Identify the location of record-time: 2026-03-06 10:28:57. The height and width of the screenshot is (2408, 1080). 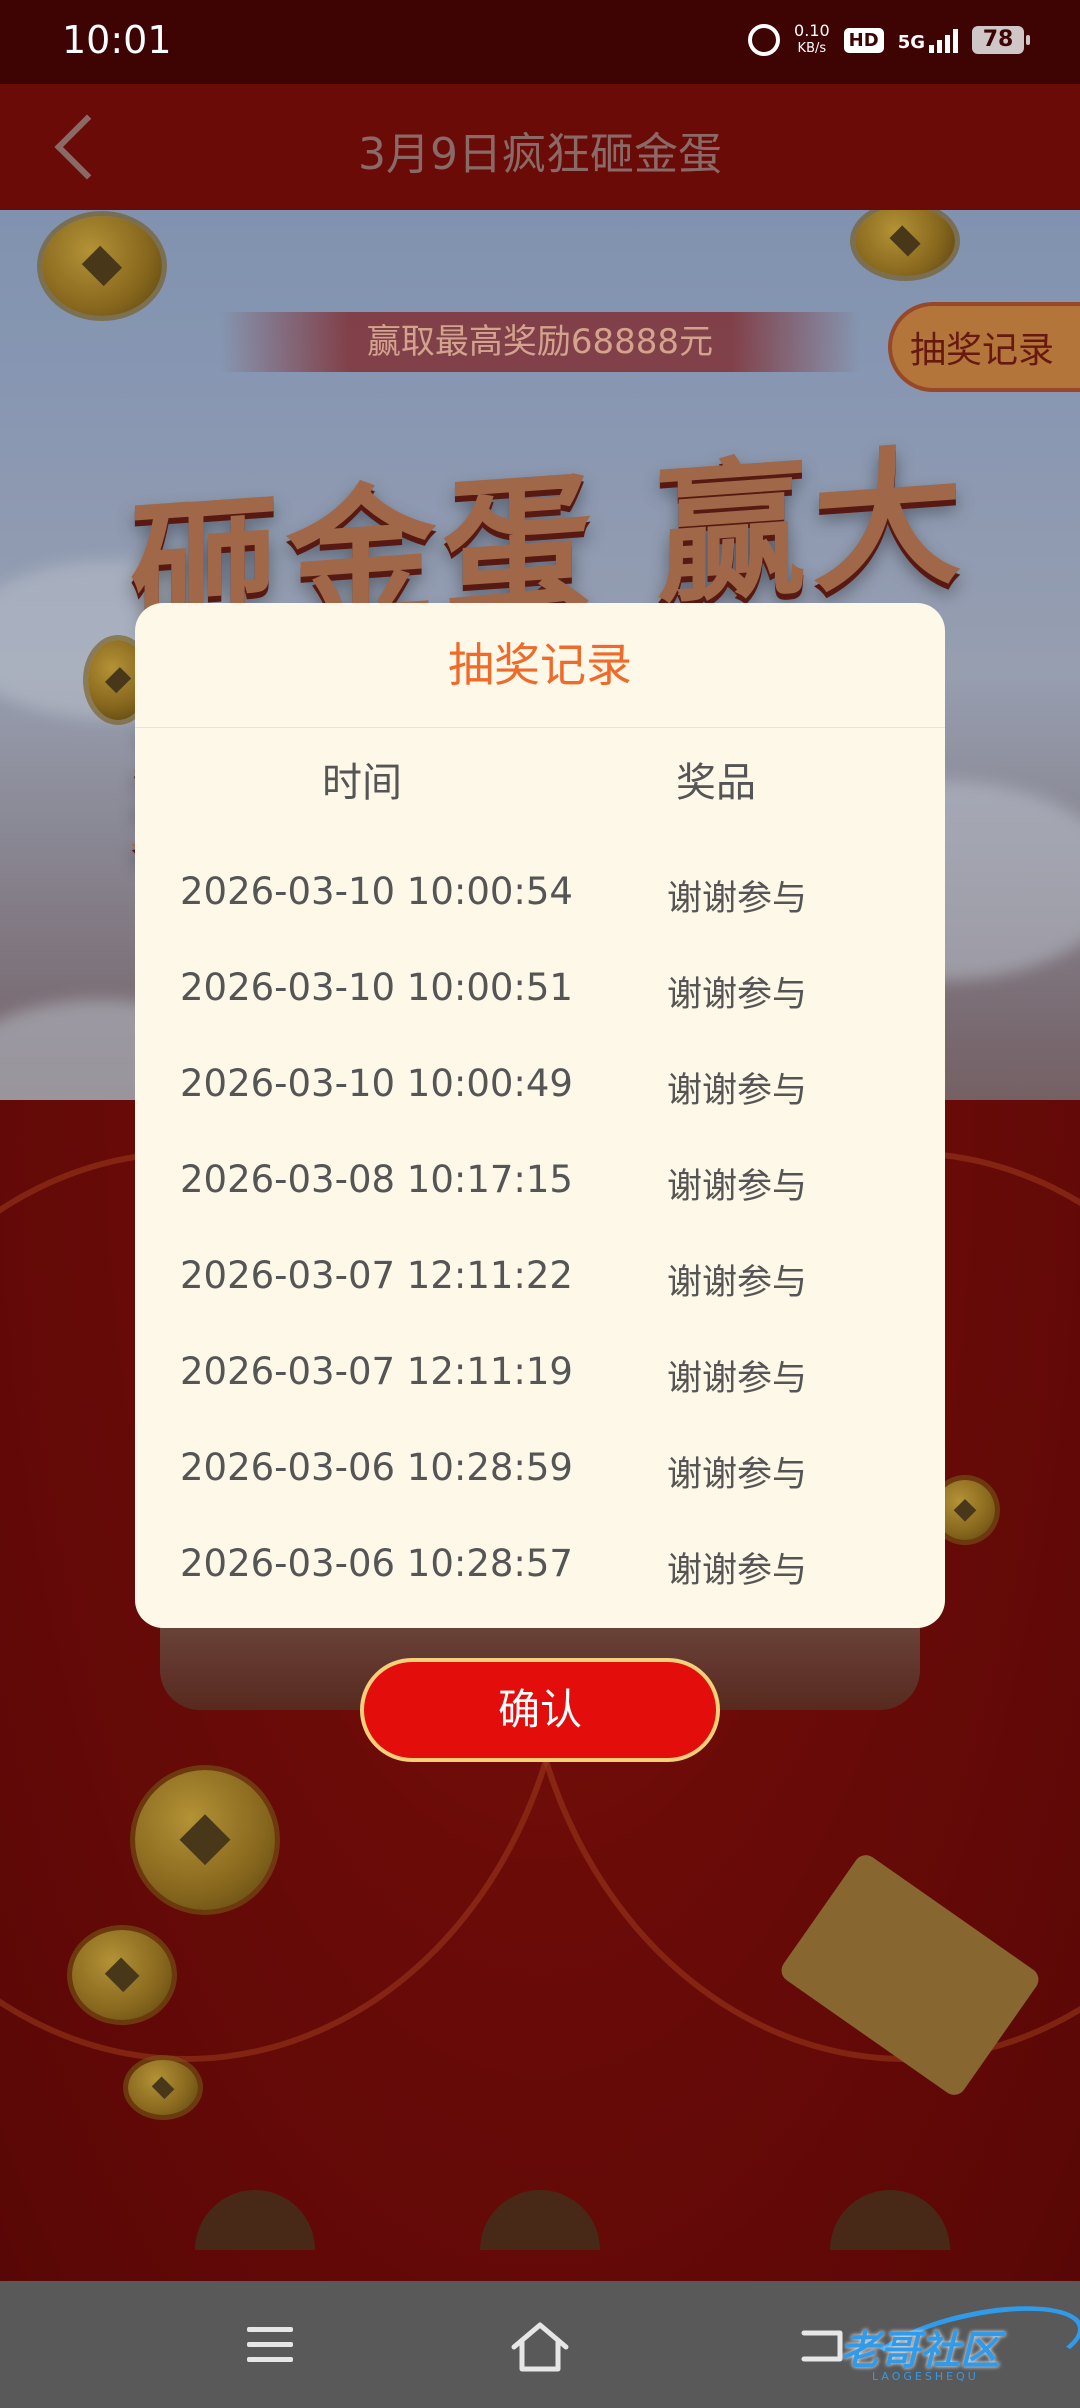
(376, 1563).